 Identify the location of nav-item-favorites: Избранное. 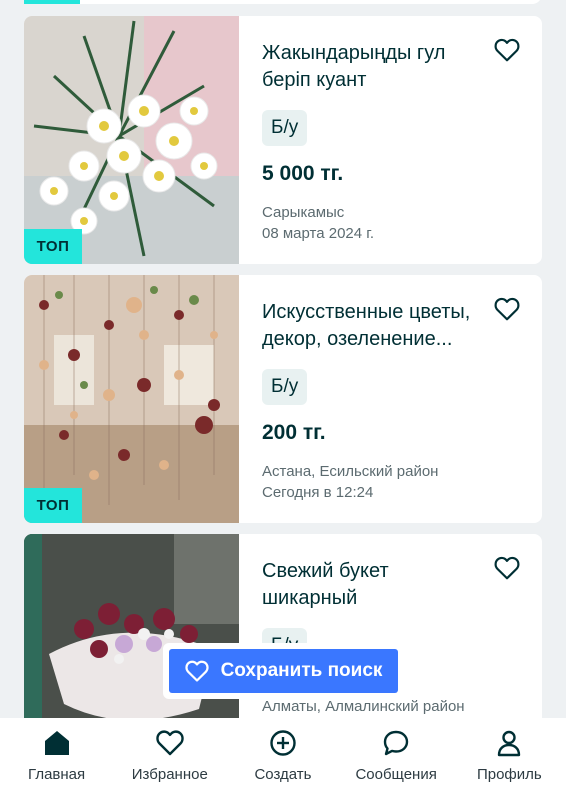
(169, 755).